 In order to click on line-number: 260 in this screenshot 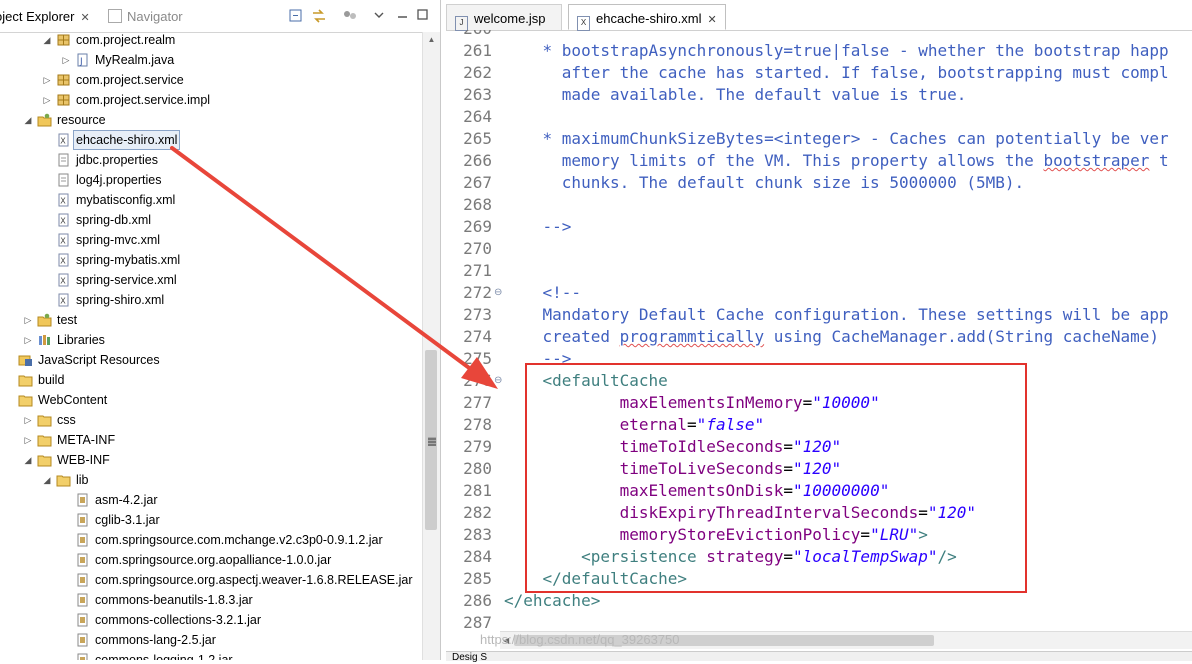, I will do `click(469, 35)`.